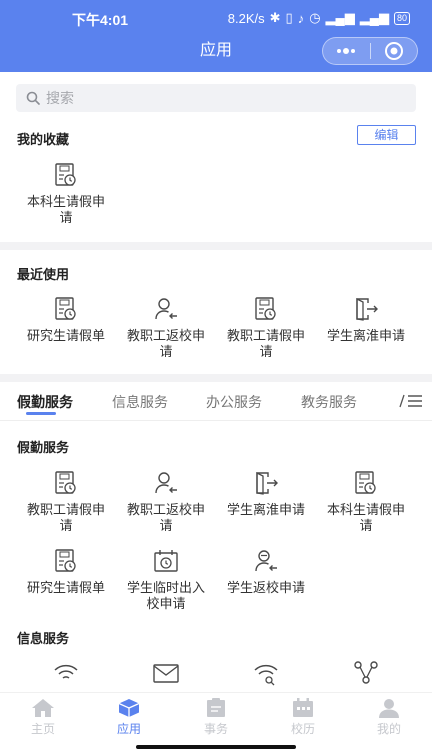  I want to click on network-icon, so click(366, 672).